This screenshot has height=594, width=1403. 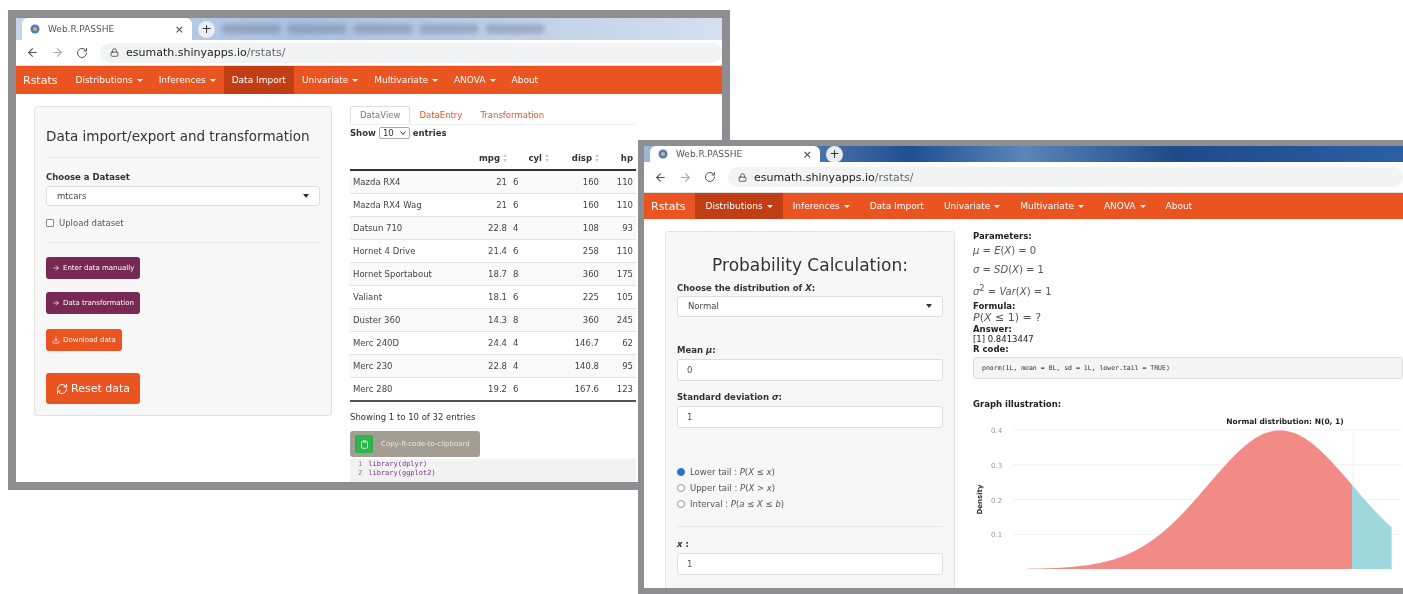 What do you see at coordinates (577, 366) in the screenshot?
I see `table-cell: 140.8` at bounding box center [577, 366].